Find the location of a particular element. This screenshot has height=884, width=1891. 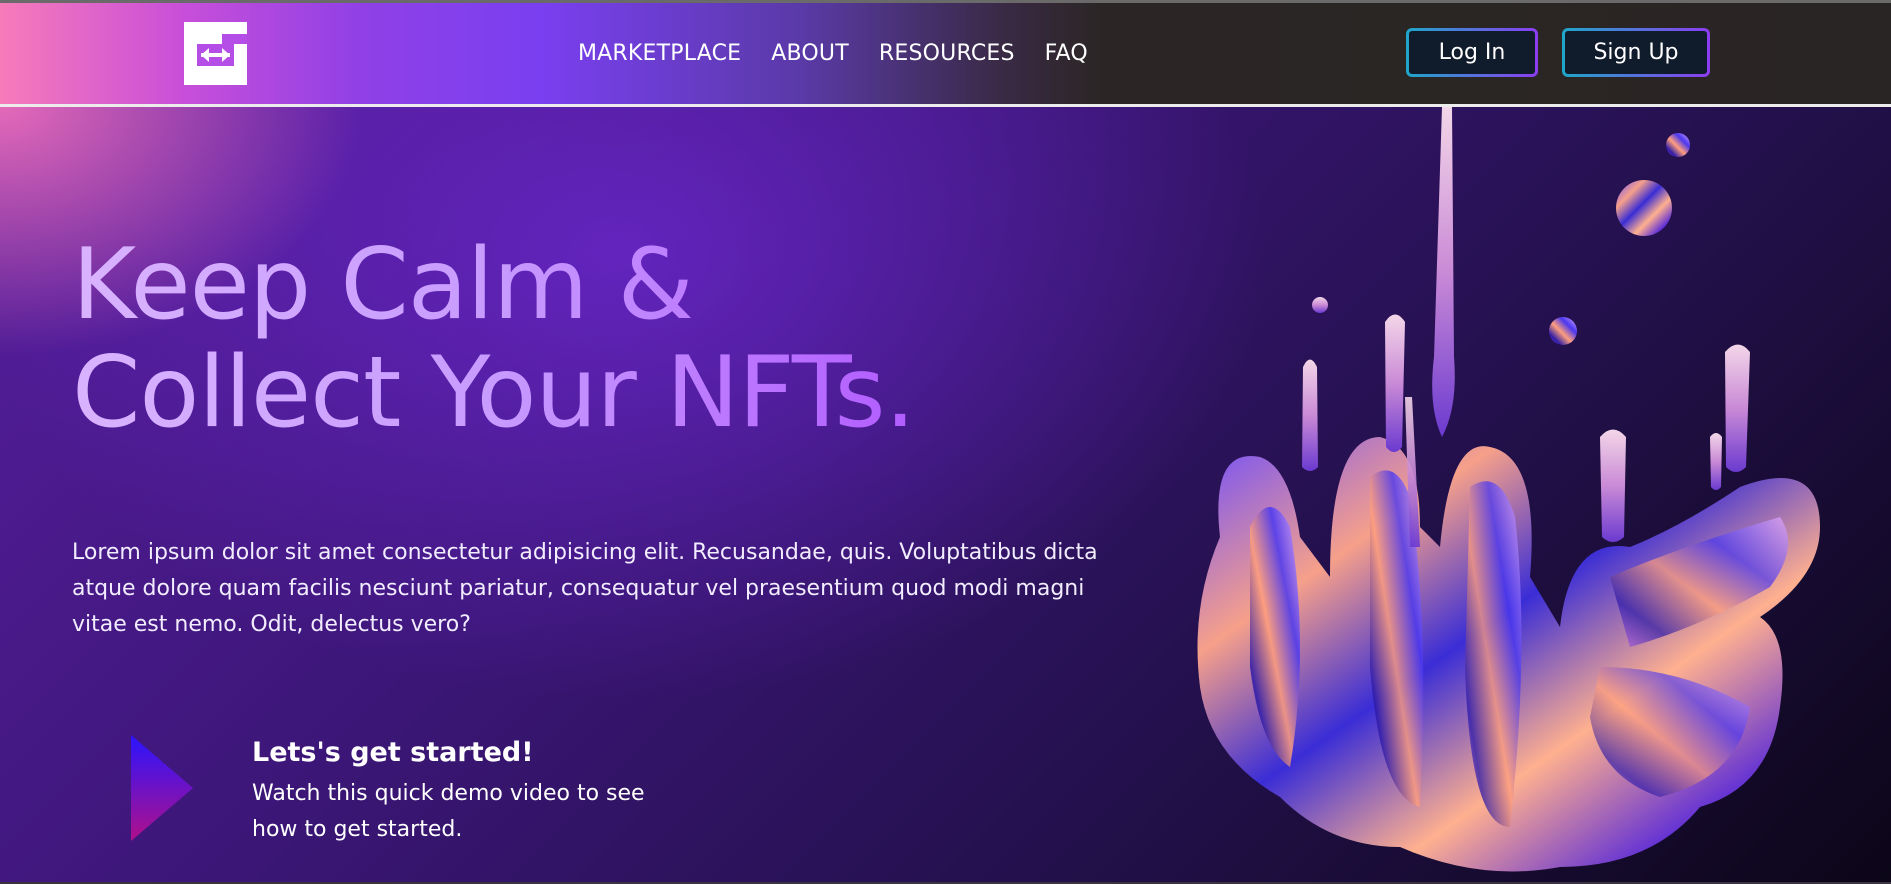

nav-faq: FAQ is located at coordinates (1066, 54).